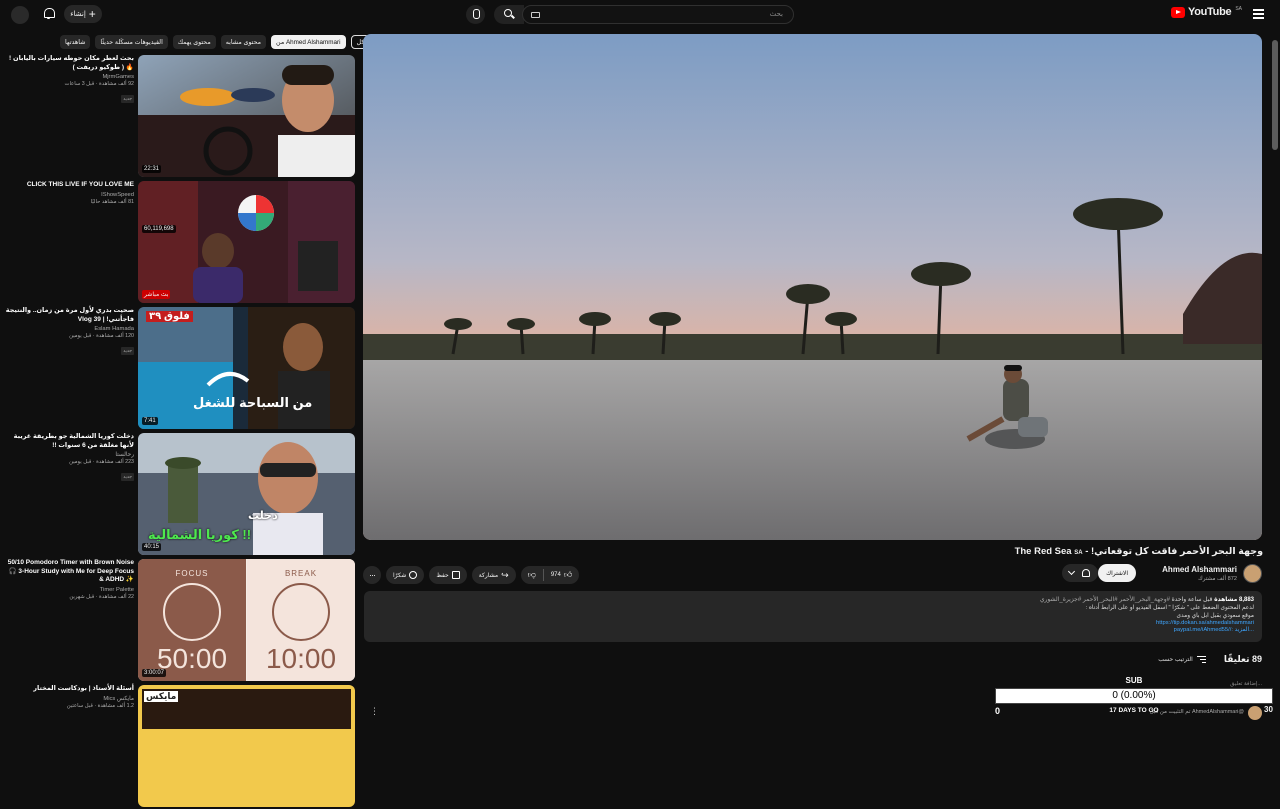  Describe the element at coordinates (505, 574) in the screenshot. I see `share-arrow-icon: ↪` at that location.